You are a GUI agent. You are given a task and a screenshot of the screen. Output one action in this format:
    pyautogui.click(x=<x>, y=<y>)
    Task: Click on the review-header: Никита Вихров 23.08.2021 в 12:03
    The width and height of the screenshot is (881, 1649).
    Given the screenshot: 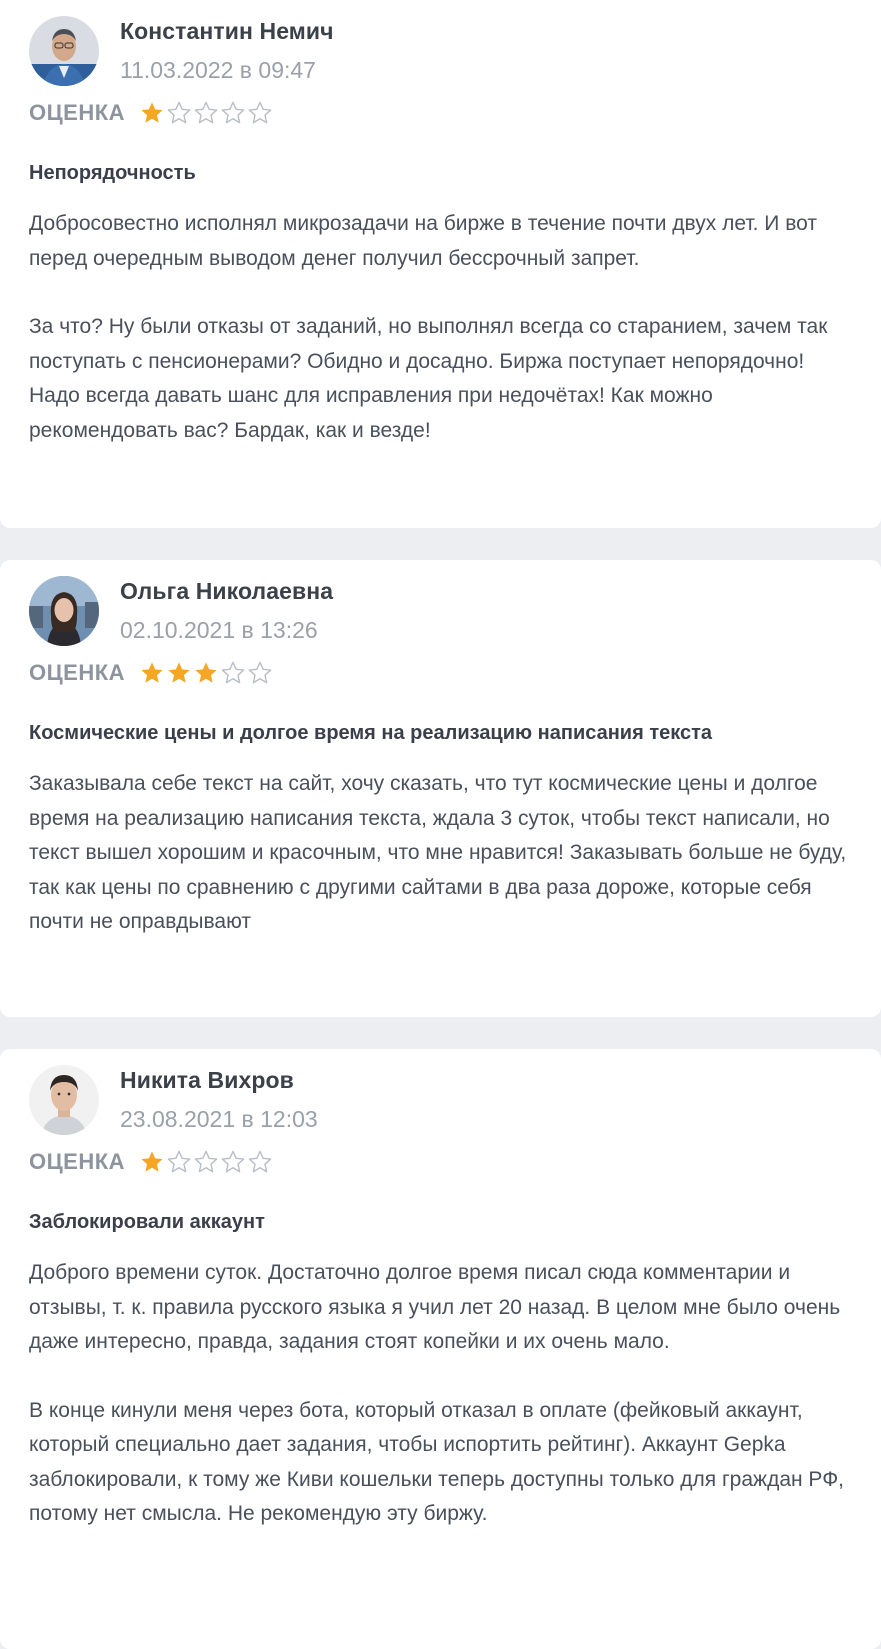 What is the action you would take?
    pyautogui.click(x=440, y=1100)
    